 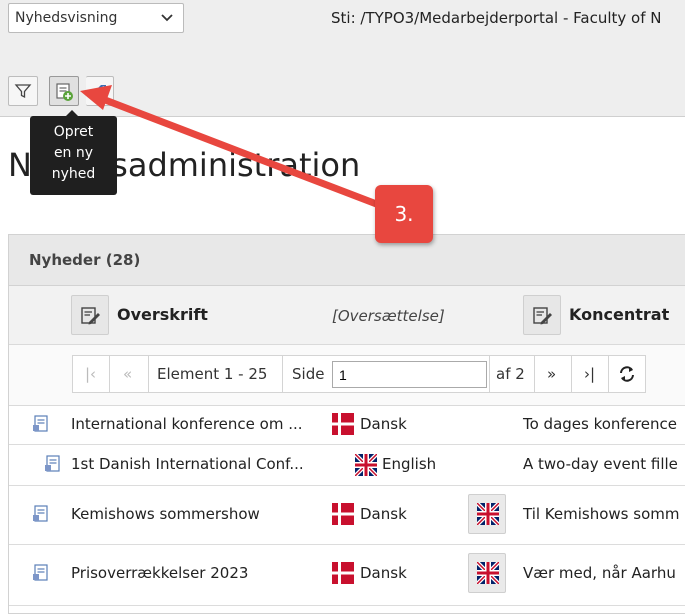 I want to click on new-record-icon, so click(x=64, y=92).